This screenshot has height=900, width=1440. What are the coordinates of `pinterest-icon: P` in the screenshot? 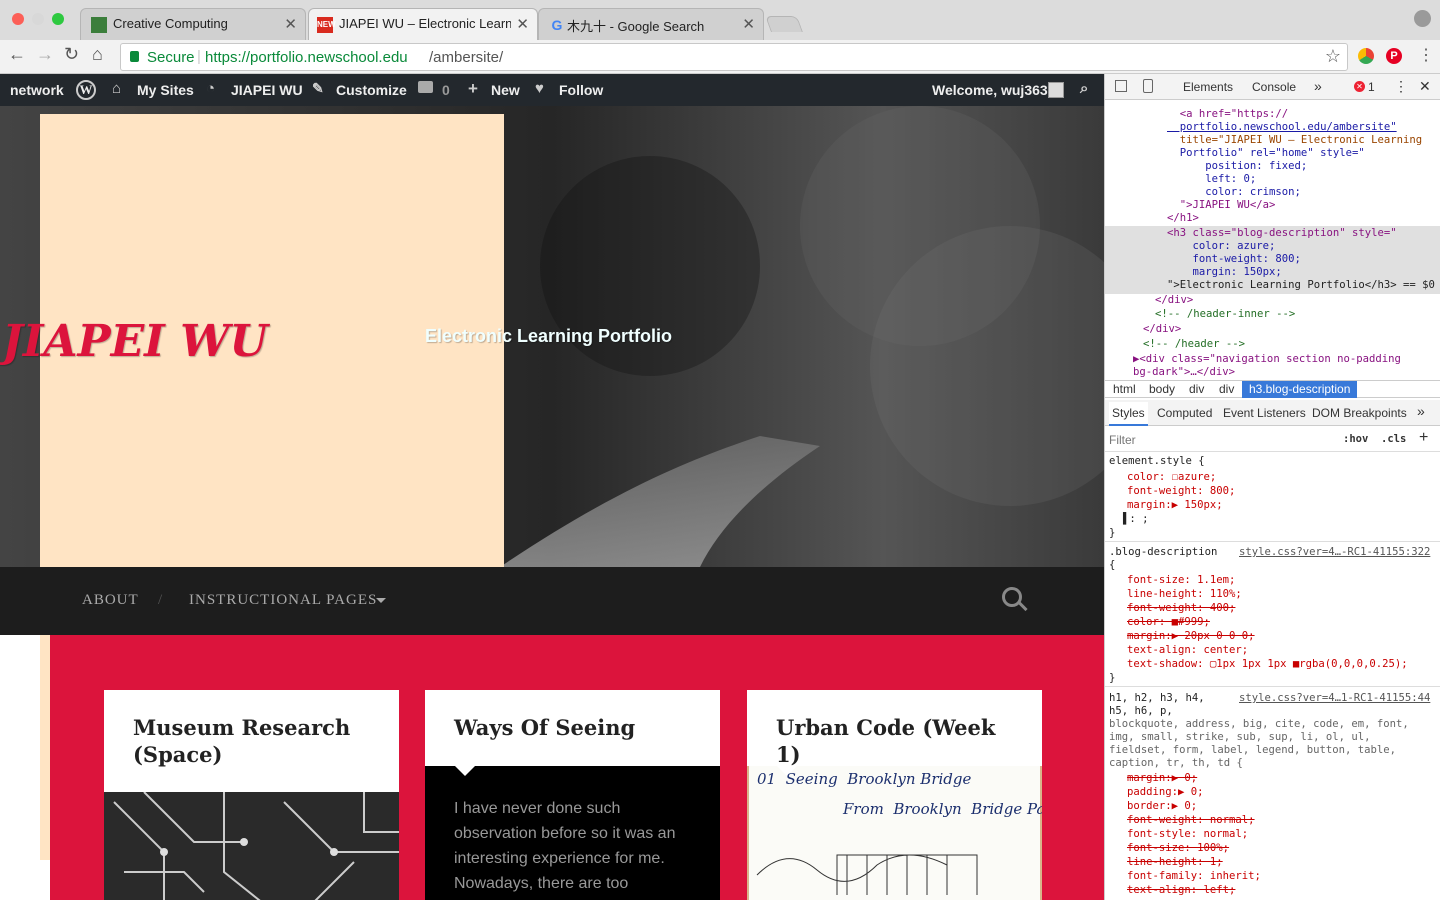 It's located at (1394, 56).